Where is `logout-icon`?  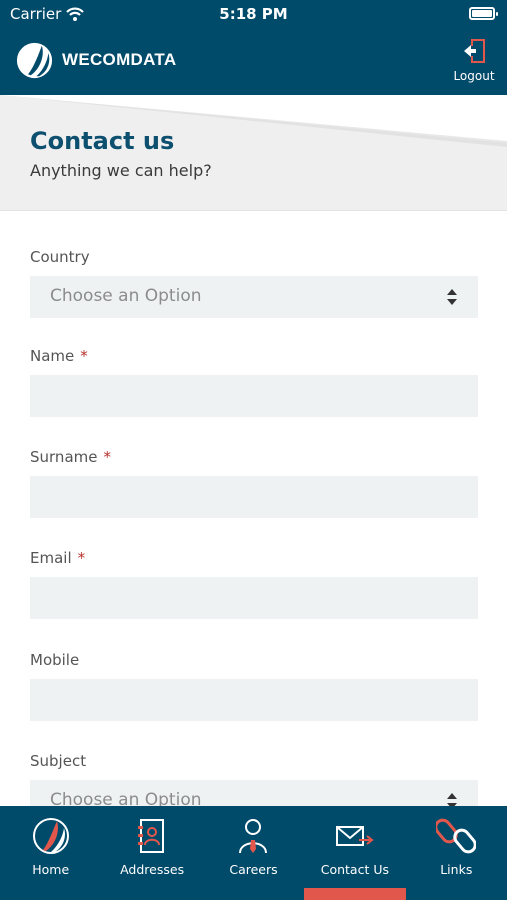 logout-icon is located at coordinates (474, 51).